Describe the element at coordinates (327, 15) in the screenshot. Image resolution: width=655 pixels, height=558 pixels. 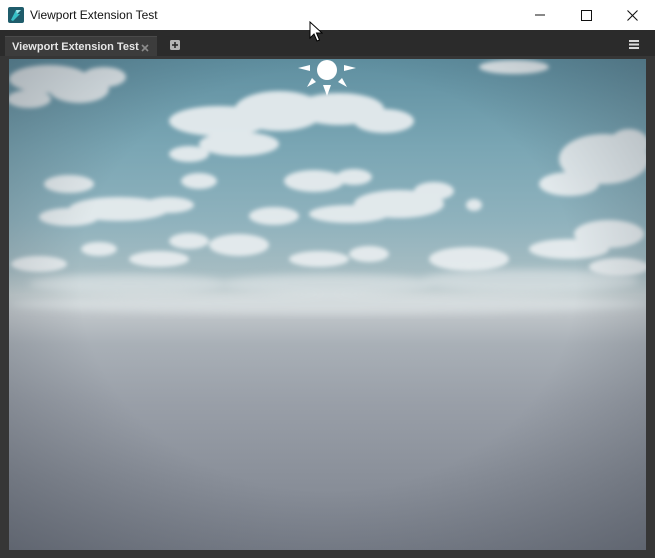
I see `title-bar: Viewport Extension Test` at that location.